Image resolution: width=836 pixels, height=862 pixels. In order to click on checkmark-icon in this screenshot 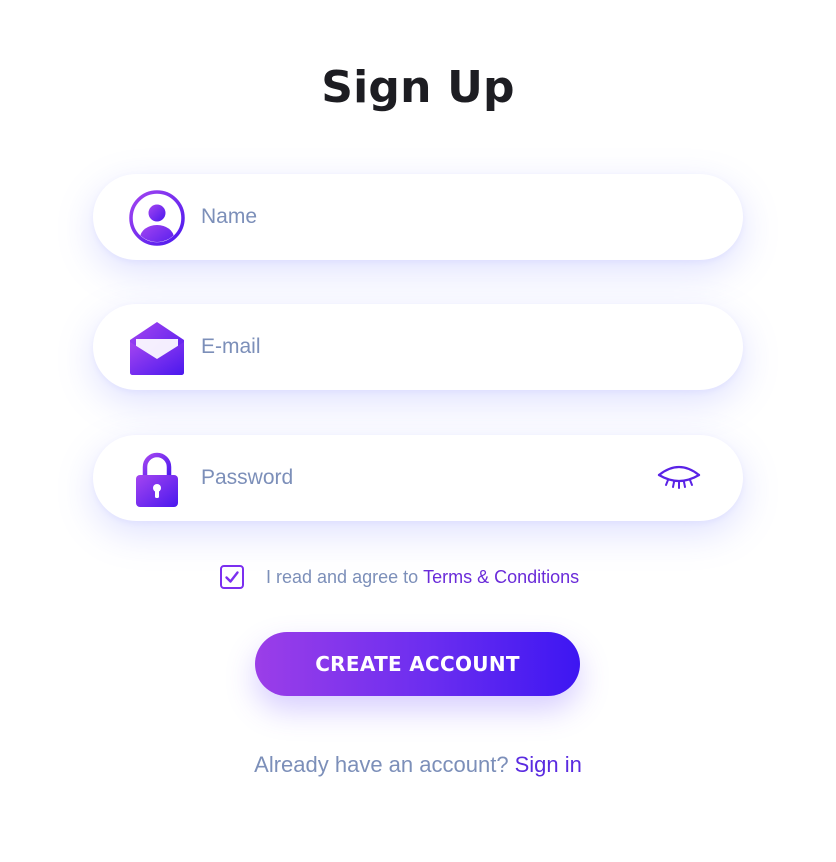, I will do `click(232, 577)`.